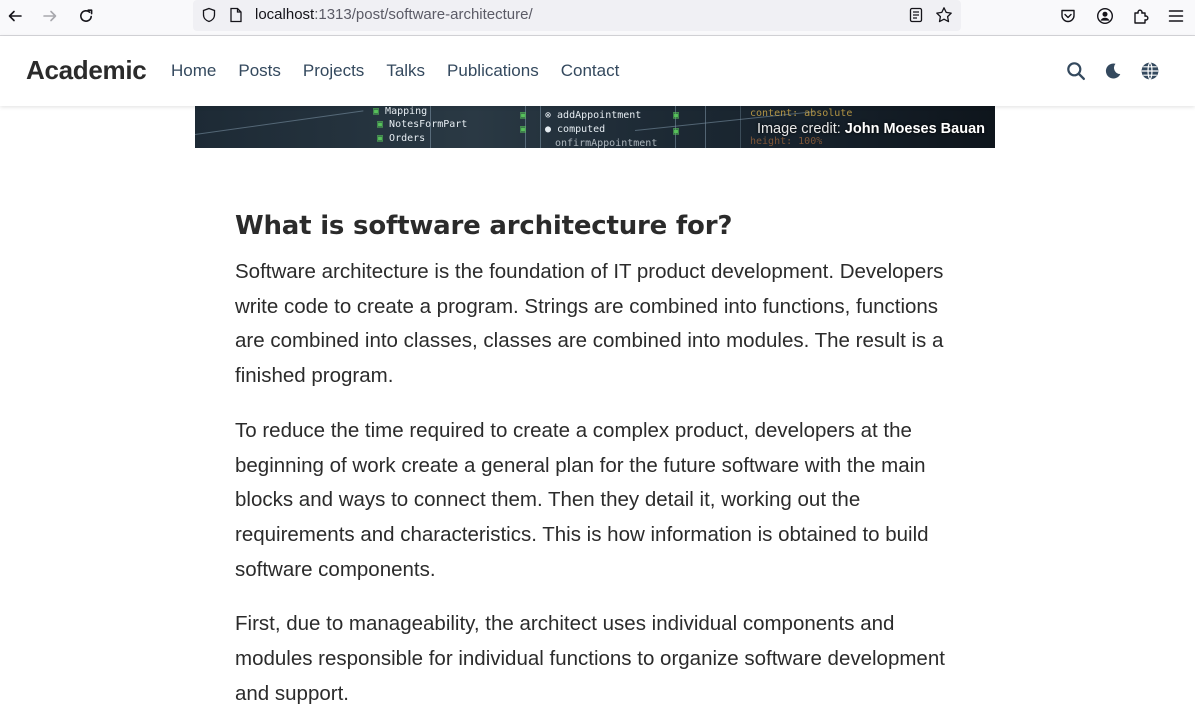 The width and height of the screenshot is (1195, 719). Describe the element at coordinates (1076, 71) in the screenshot. I see `search-icon` at that location.